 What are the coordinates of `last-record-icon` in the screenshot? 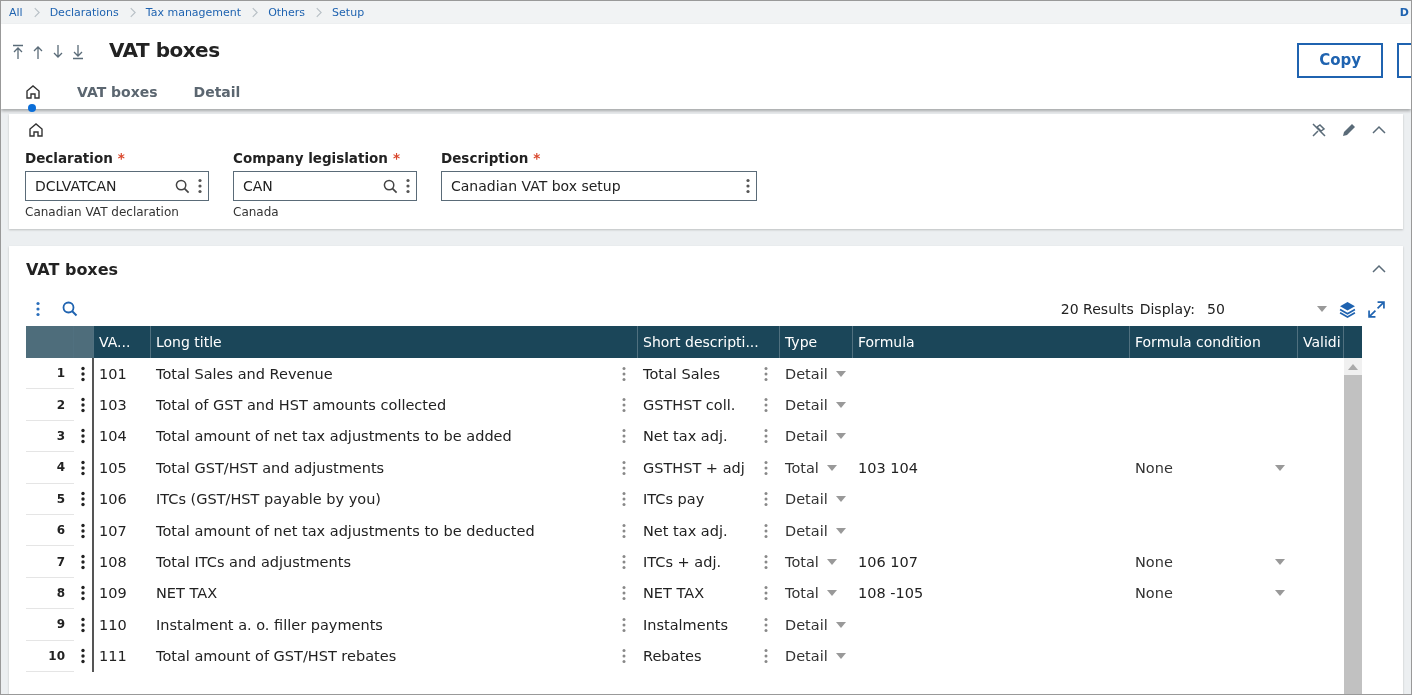 It's located at (78, 52).